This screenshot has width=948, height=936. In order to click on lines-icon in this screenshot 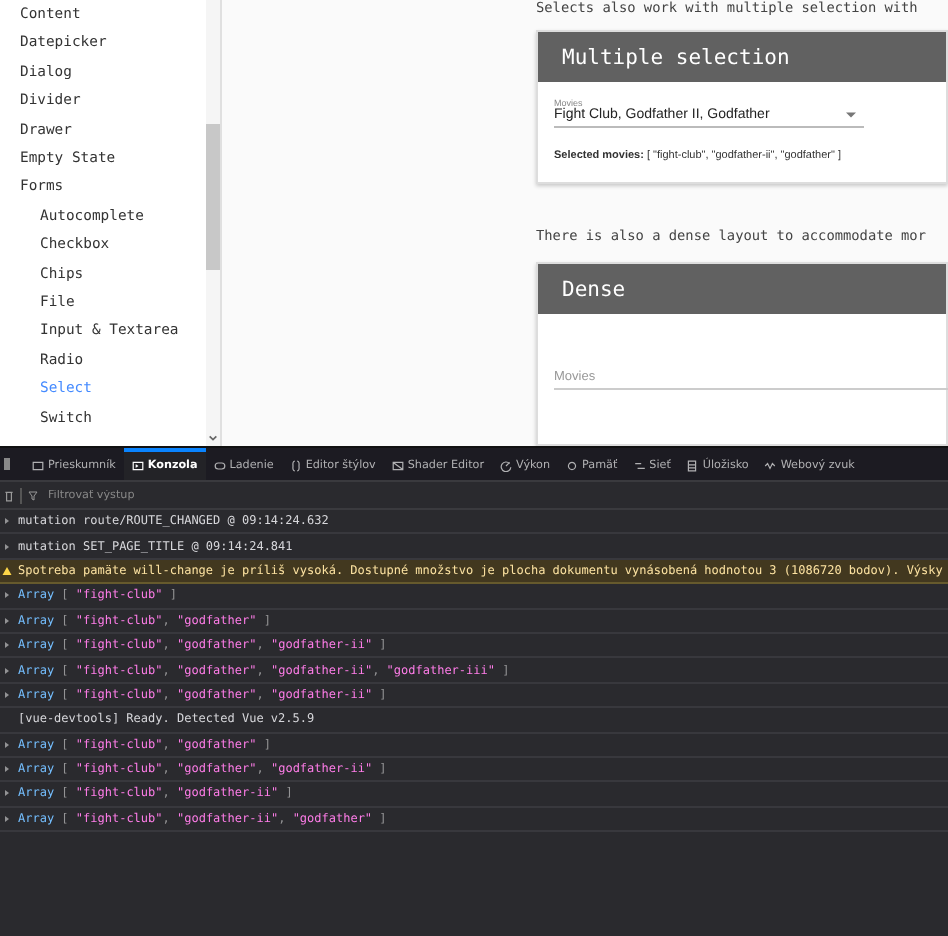, I will do `click(639, 466)`.